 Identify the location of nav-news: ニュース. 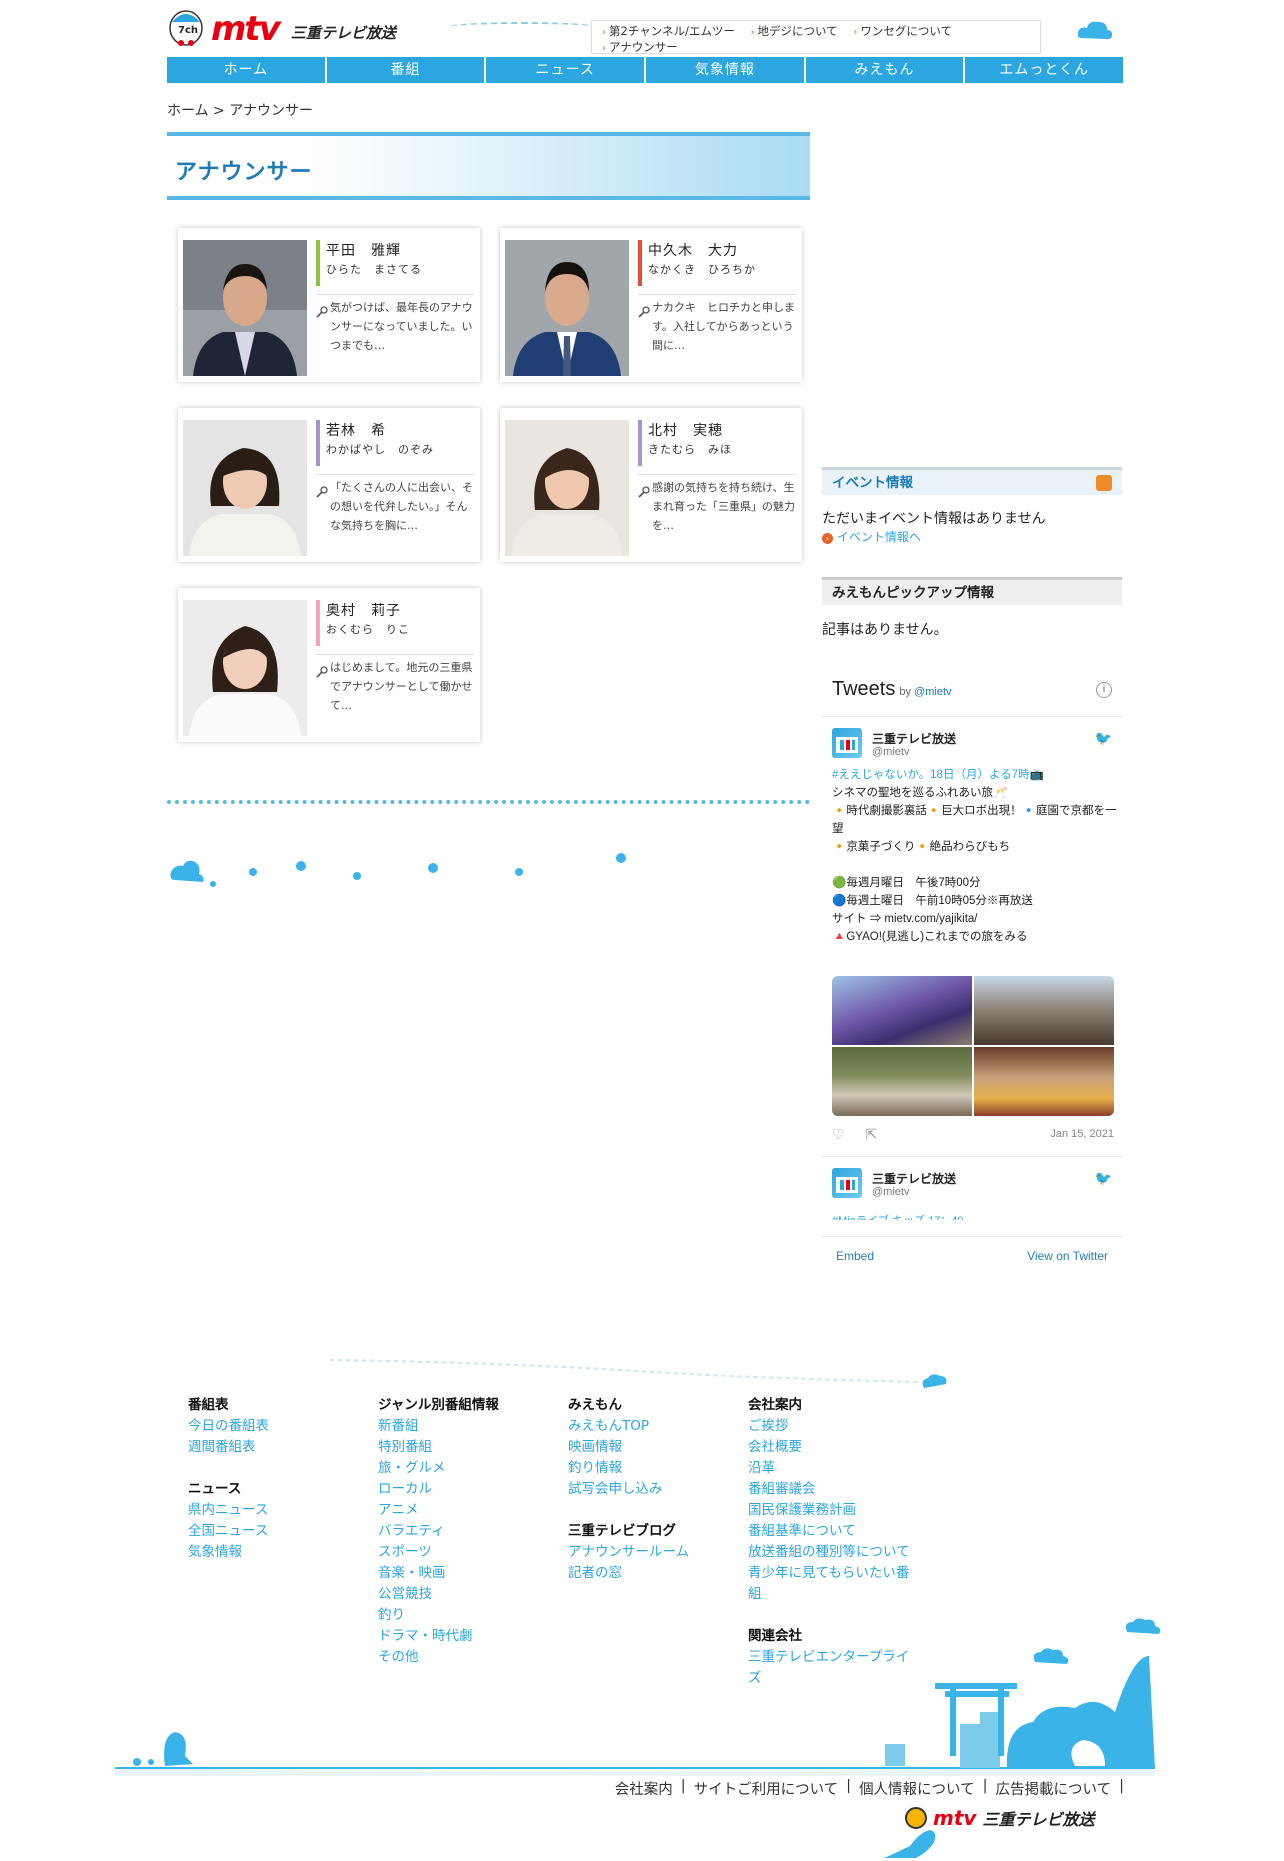
(566, 70).